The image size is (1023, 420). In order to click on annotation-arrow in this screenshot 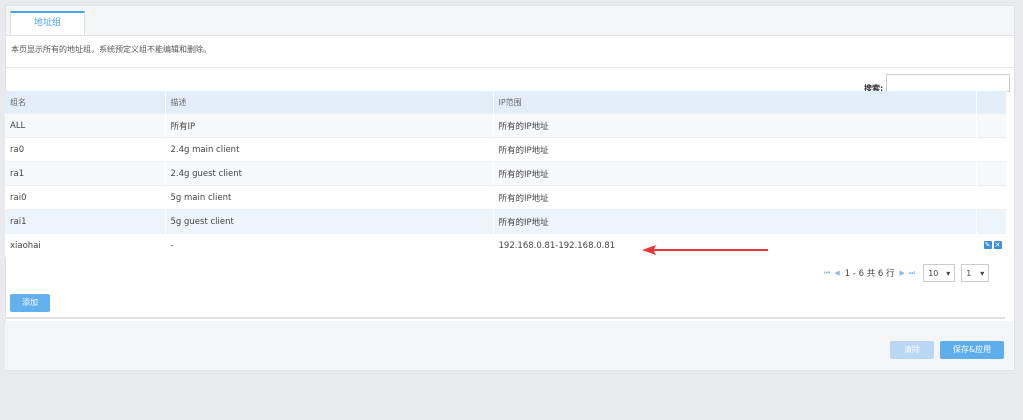, I will do `click(705, 250)`.